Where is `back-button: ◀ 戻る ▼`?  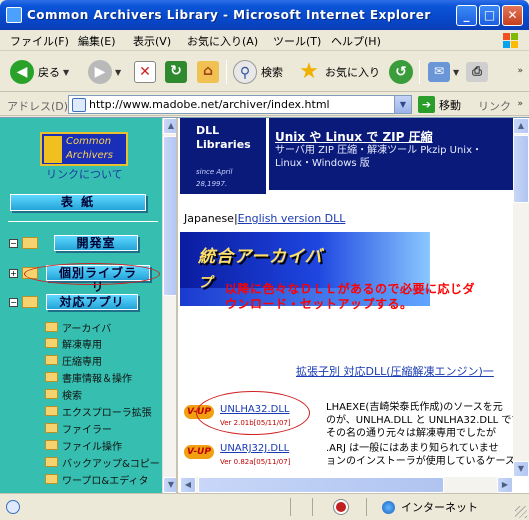
back-button: ◀ 戻る ▼ is located at coordinates (39, 72).